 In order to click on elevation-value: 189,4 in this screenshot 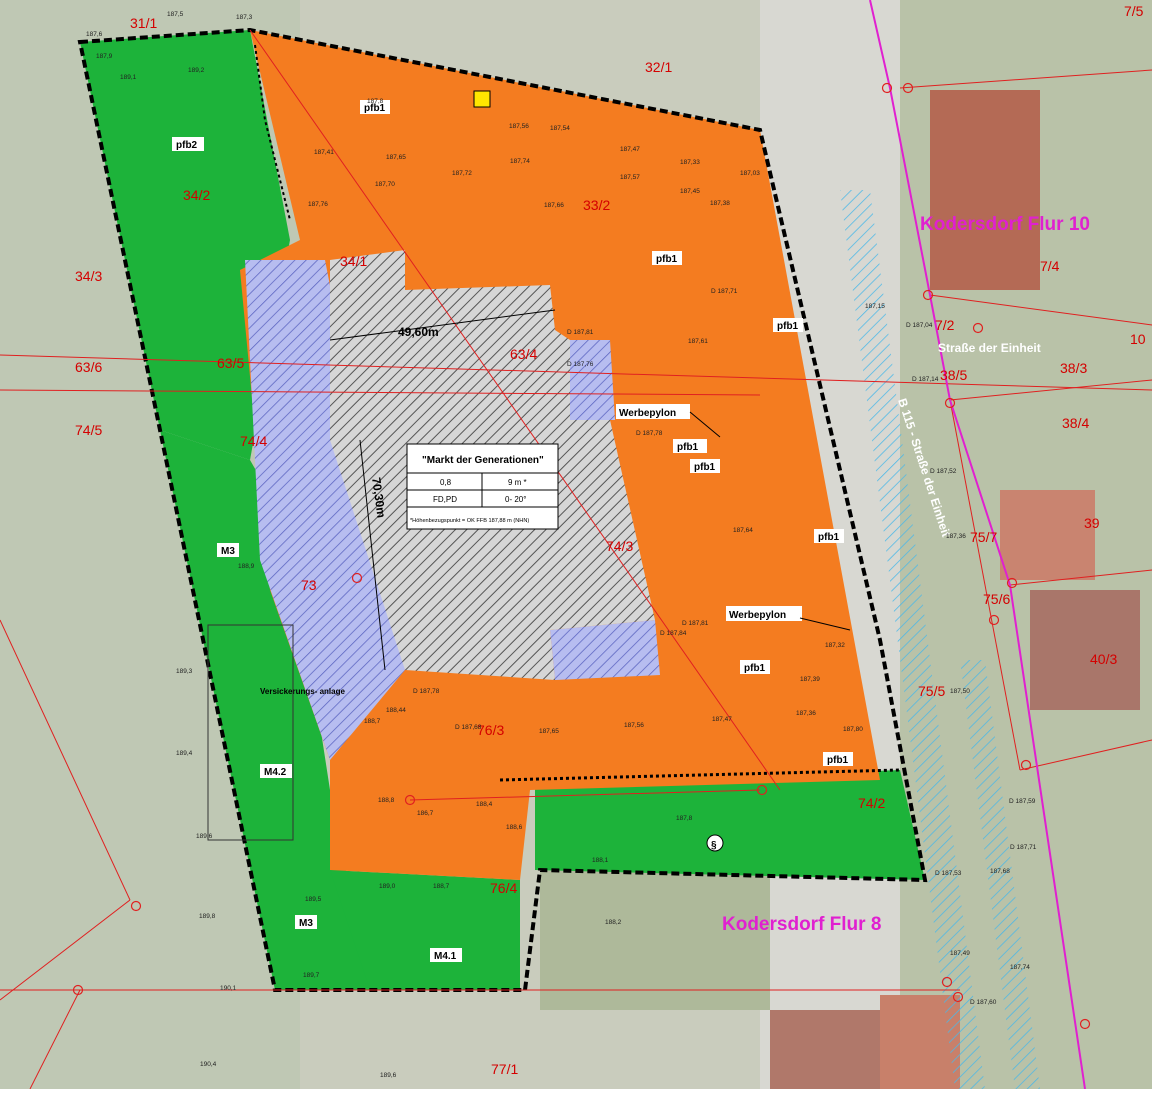, I will do `click(184, 753)`.